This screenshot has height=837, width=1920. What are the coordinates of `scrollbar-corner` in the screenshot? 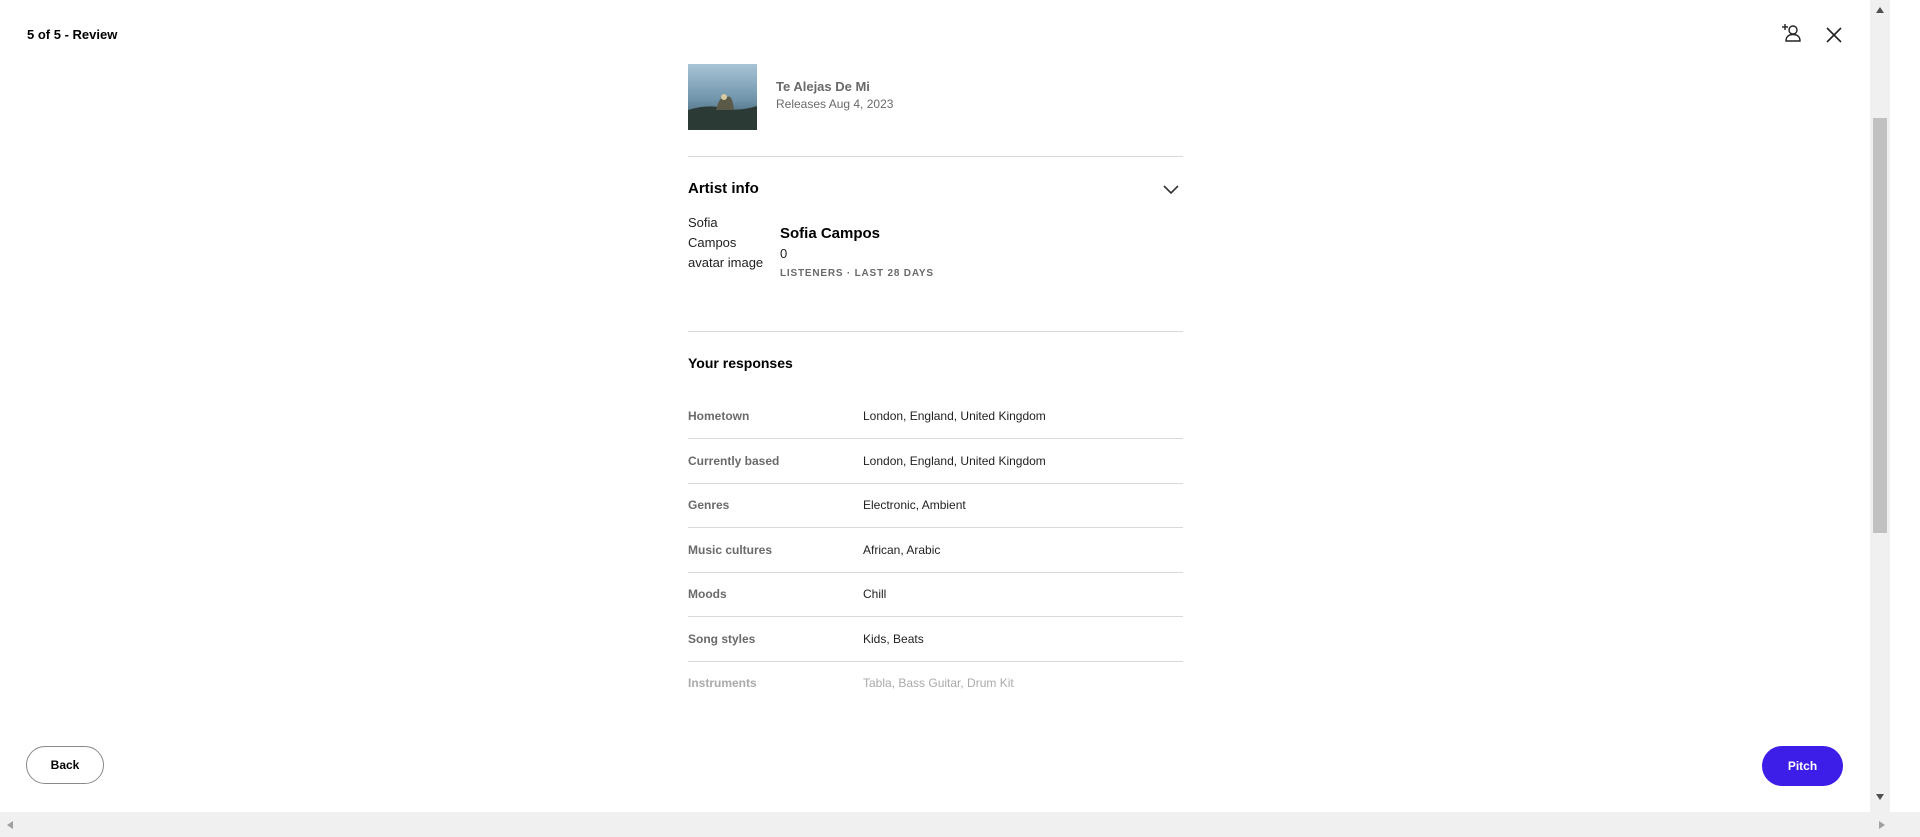 It's located at (1905, 824).